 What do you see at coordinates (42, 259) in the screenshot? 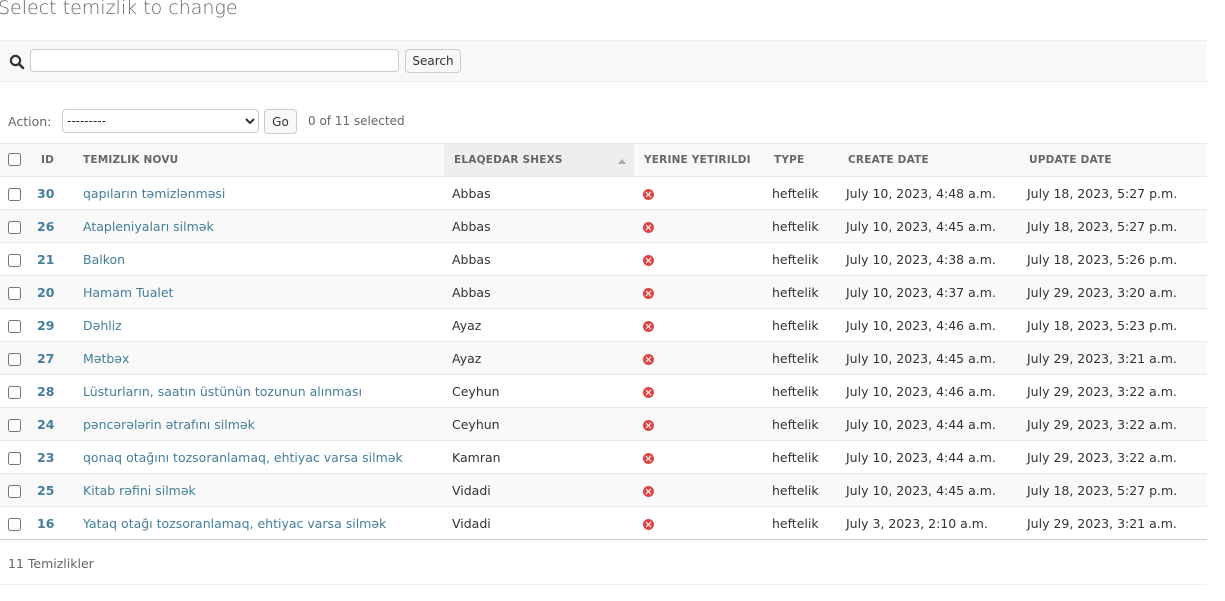
I see `row-id-link: 21` at bounding box center [42, 259].